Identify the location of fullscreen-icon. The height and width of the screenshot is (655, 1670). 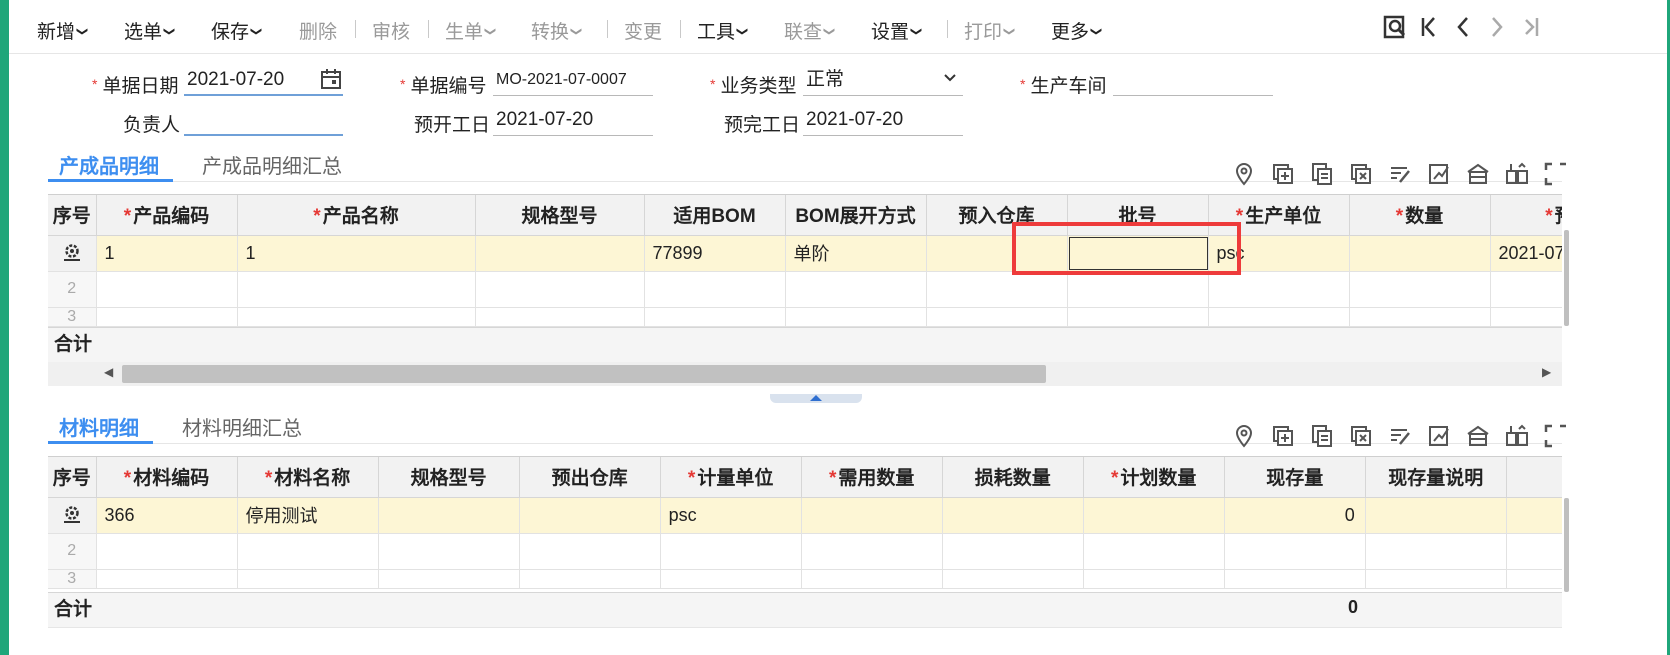
(1556, 436).